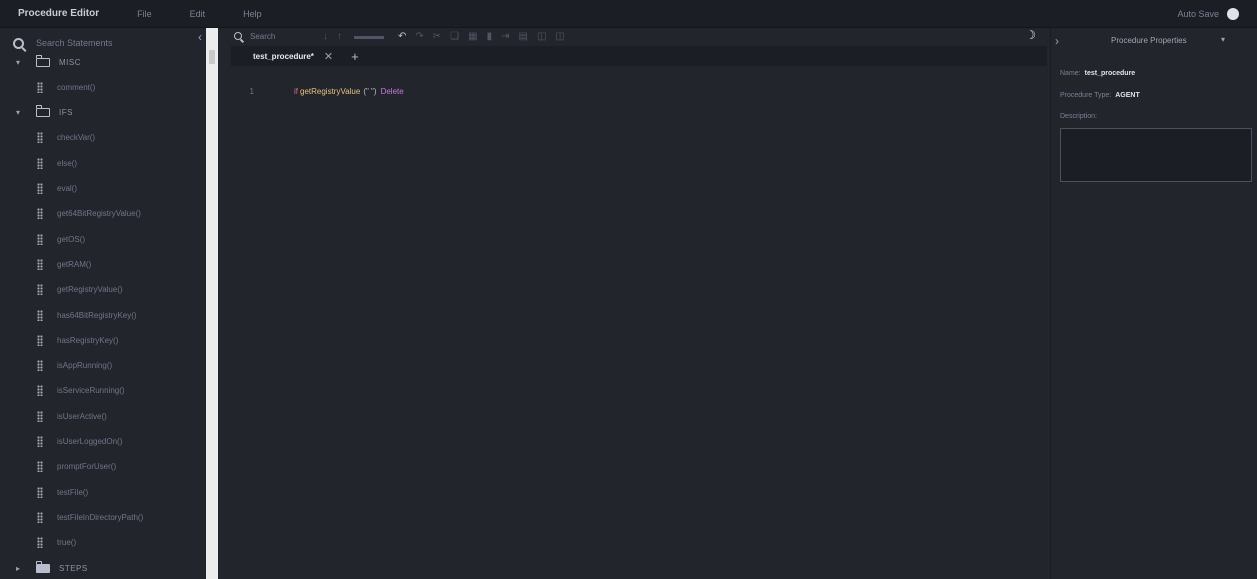 This screenshot has height=579, width=1257. I want to click on statement-item: isUserLoggedOn(), so click(103, 442).